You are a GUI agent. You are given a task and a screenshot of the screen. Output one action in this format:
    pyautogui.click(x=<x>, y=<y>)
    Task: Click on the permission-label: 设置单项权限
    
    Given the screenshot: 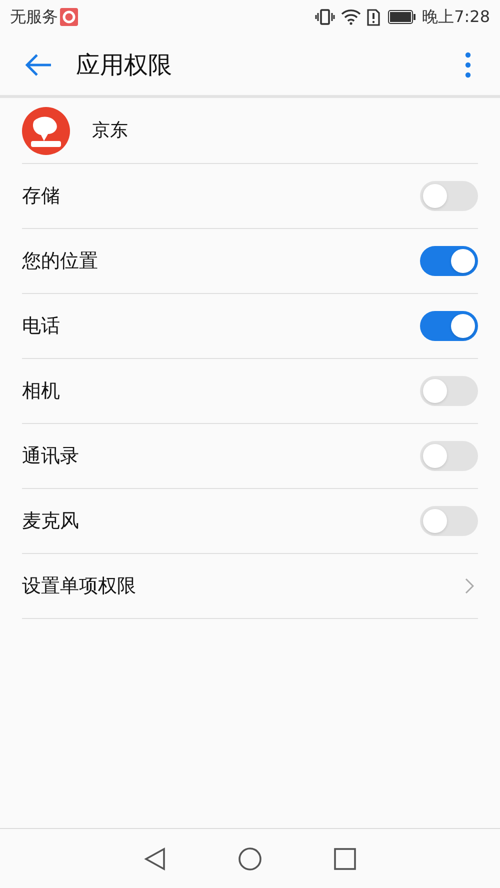 What is the action you would take?
    pyautogui.click(x=79, y=586)
    